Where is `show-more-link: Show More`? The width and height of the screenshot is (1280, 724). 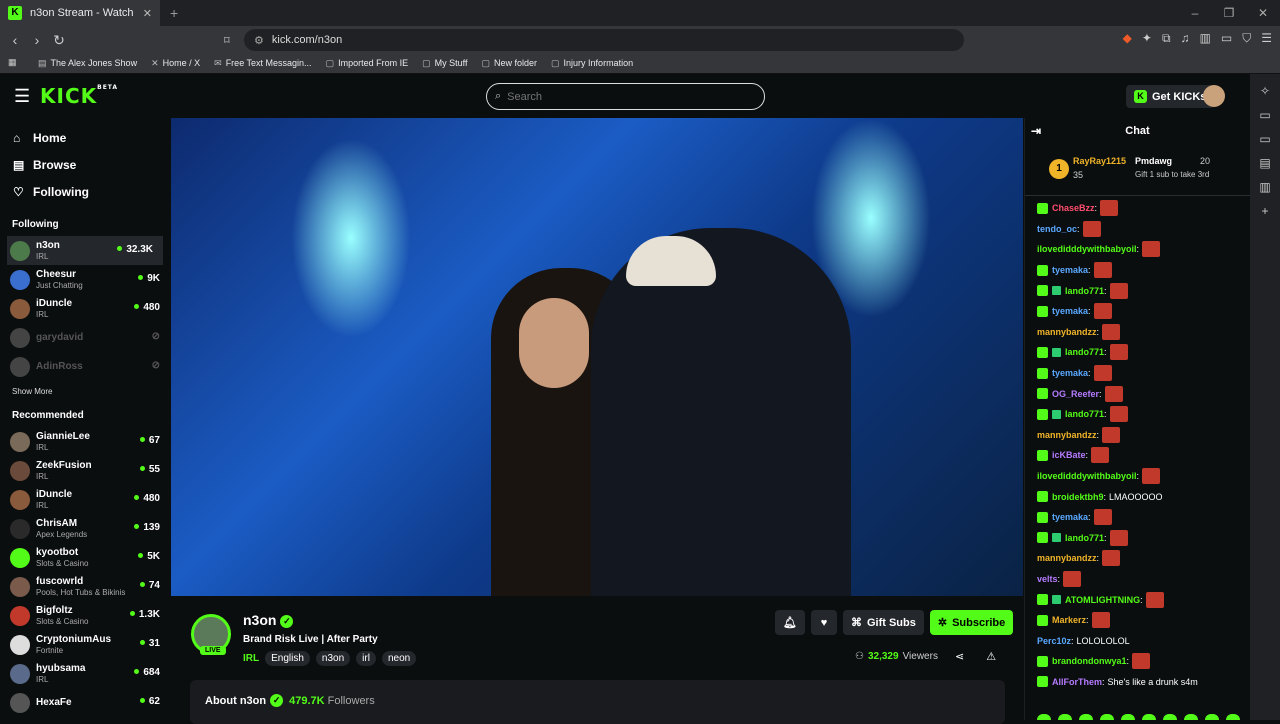 show-more-link: Show More is located at coordinates (85, 391).